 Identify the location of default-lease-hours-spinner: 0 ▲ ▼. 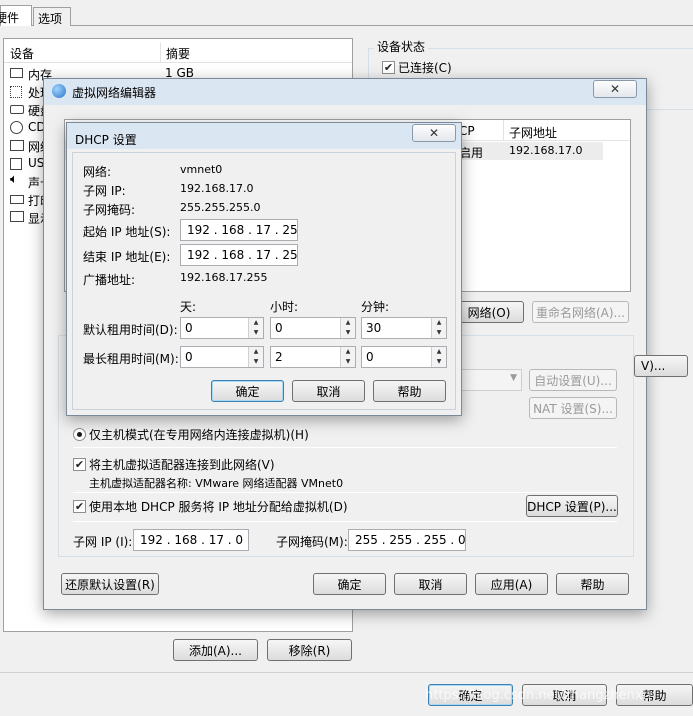
(313, 328).